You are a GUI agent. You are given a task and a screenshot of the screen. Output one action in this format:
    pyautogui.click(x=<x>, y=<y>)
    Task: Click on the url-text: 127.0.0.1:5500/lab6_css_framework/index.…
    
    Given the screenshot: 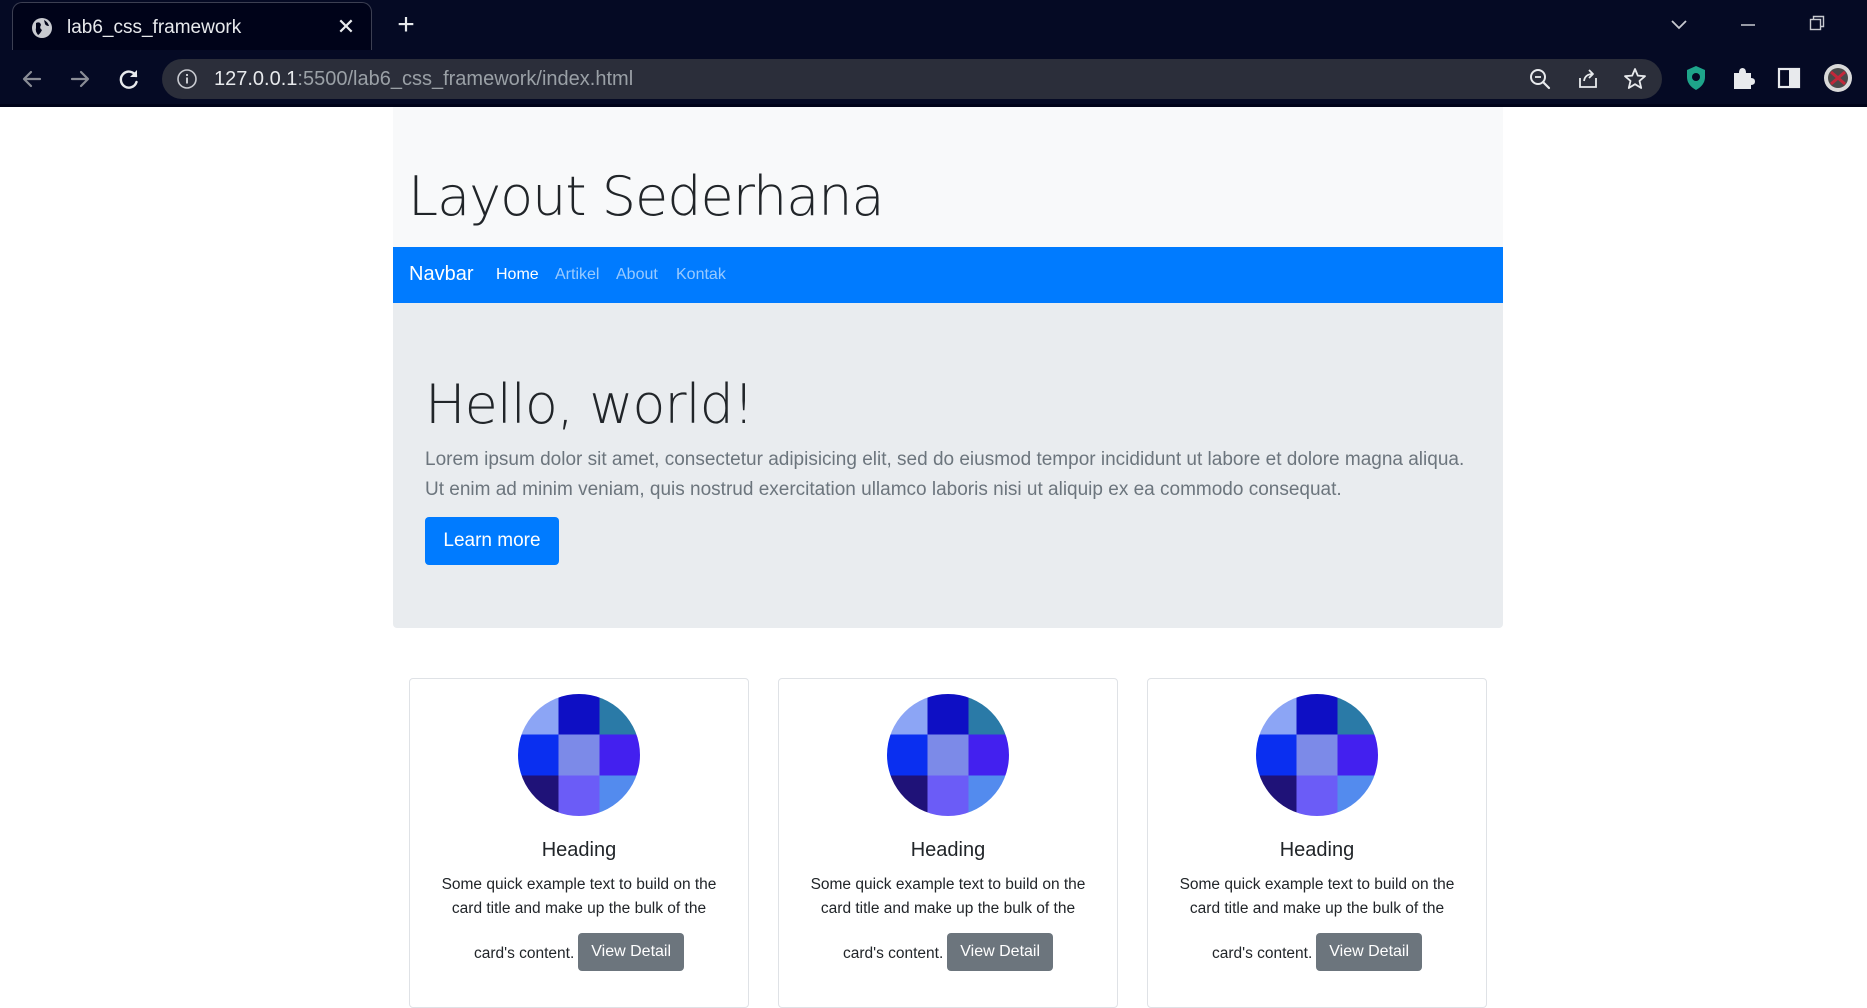 What is the action you would take?
    pyautogui.click(x=423, y=79)
    